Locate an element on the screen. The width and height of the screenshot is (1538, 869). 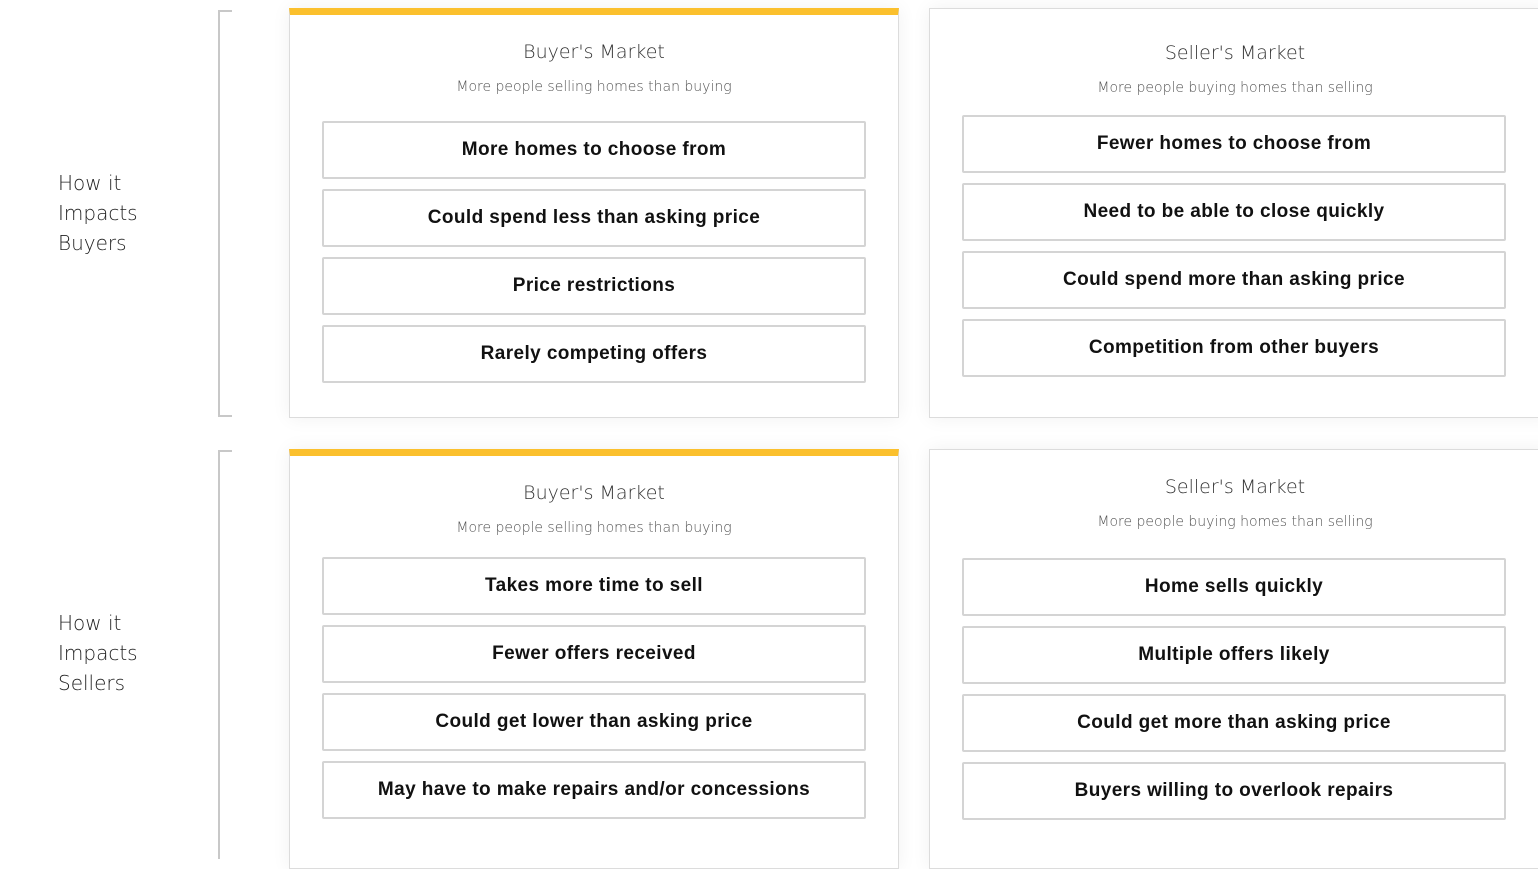
card-item: Fewer homes to choose from is located at coordinates (1234, 144).